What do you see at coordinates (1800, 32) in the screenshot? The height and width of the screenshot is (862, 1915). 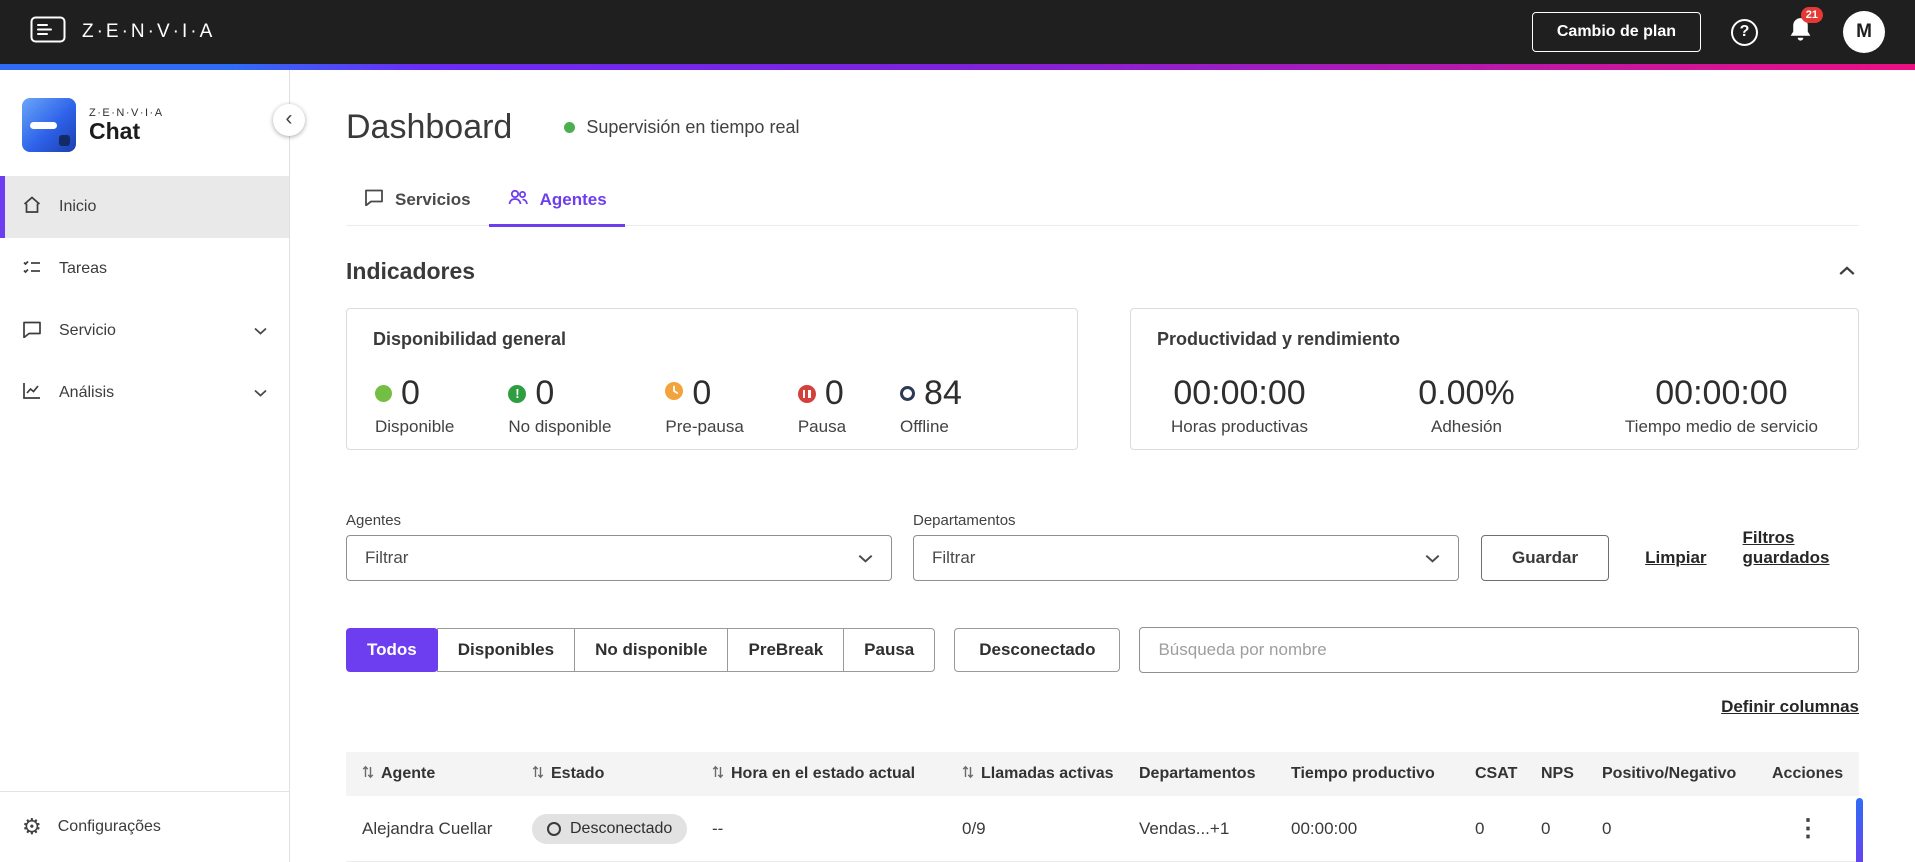 I see `bell-icon` at bounding box center [1800, 32].